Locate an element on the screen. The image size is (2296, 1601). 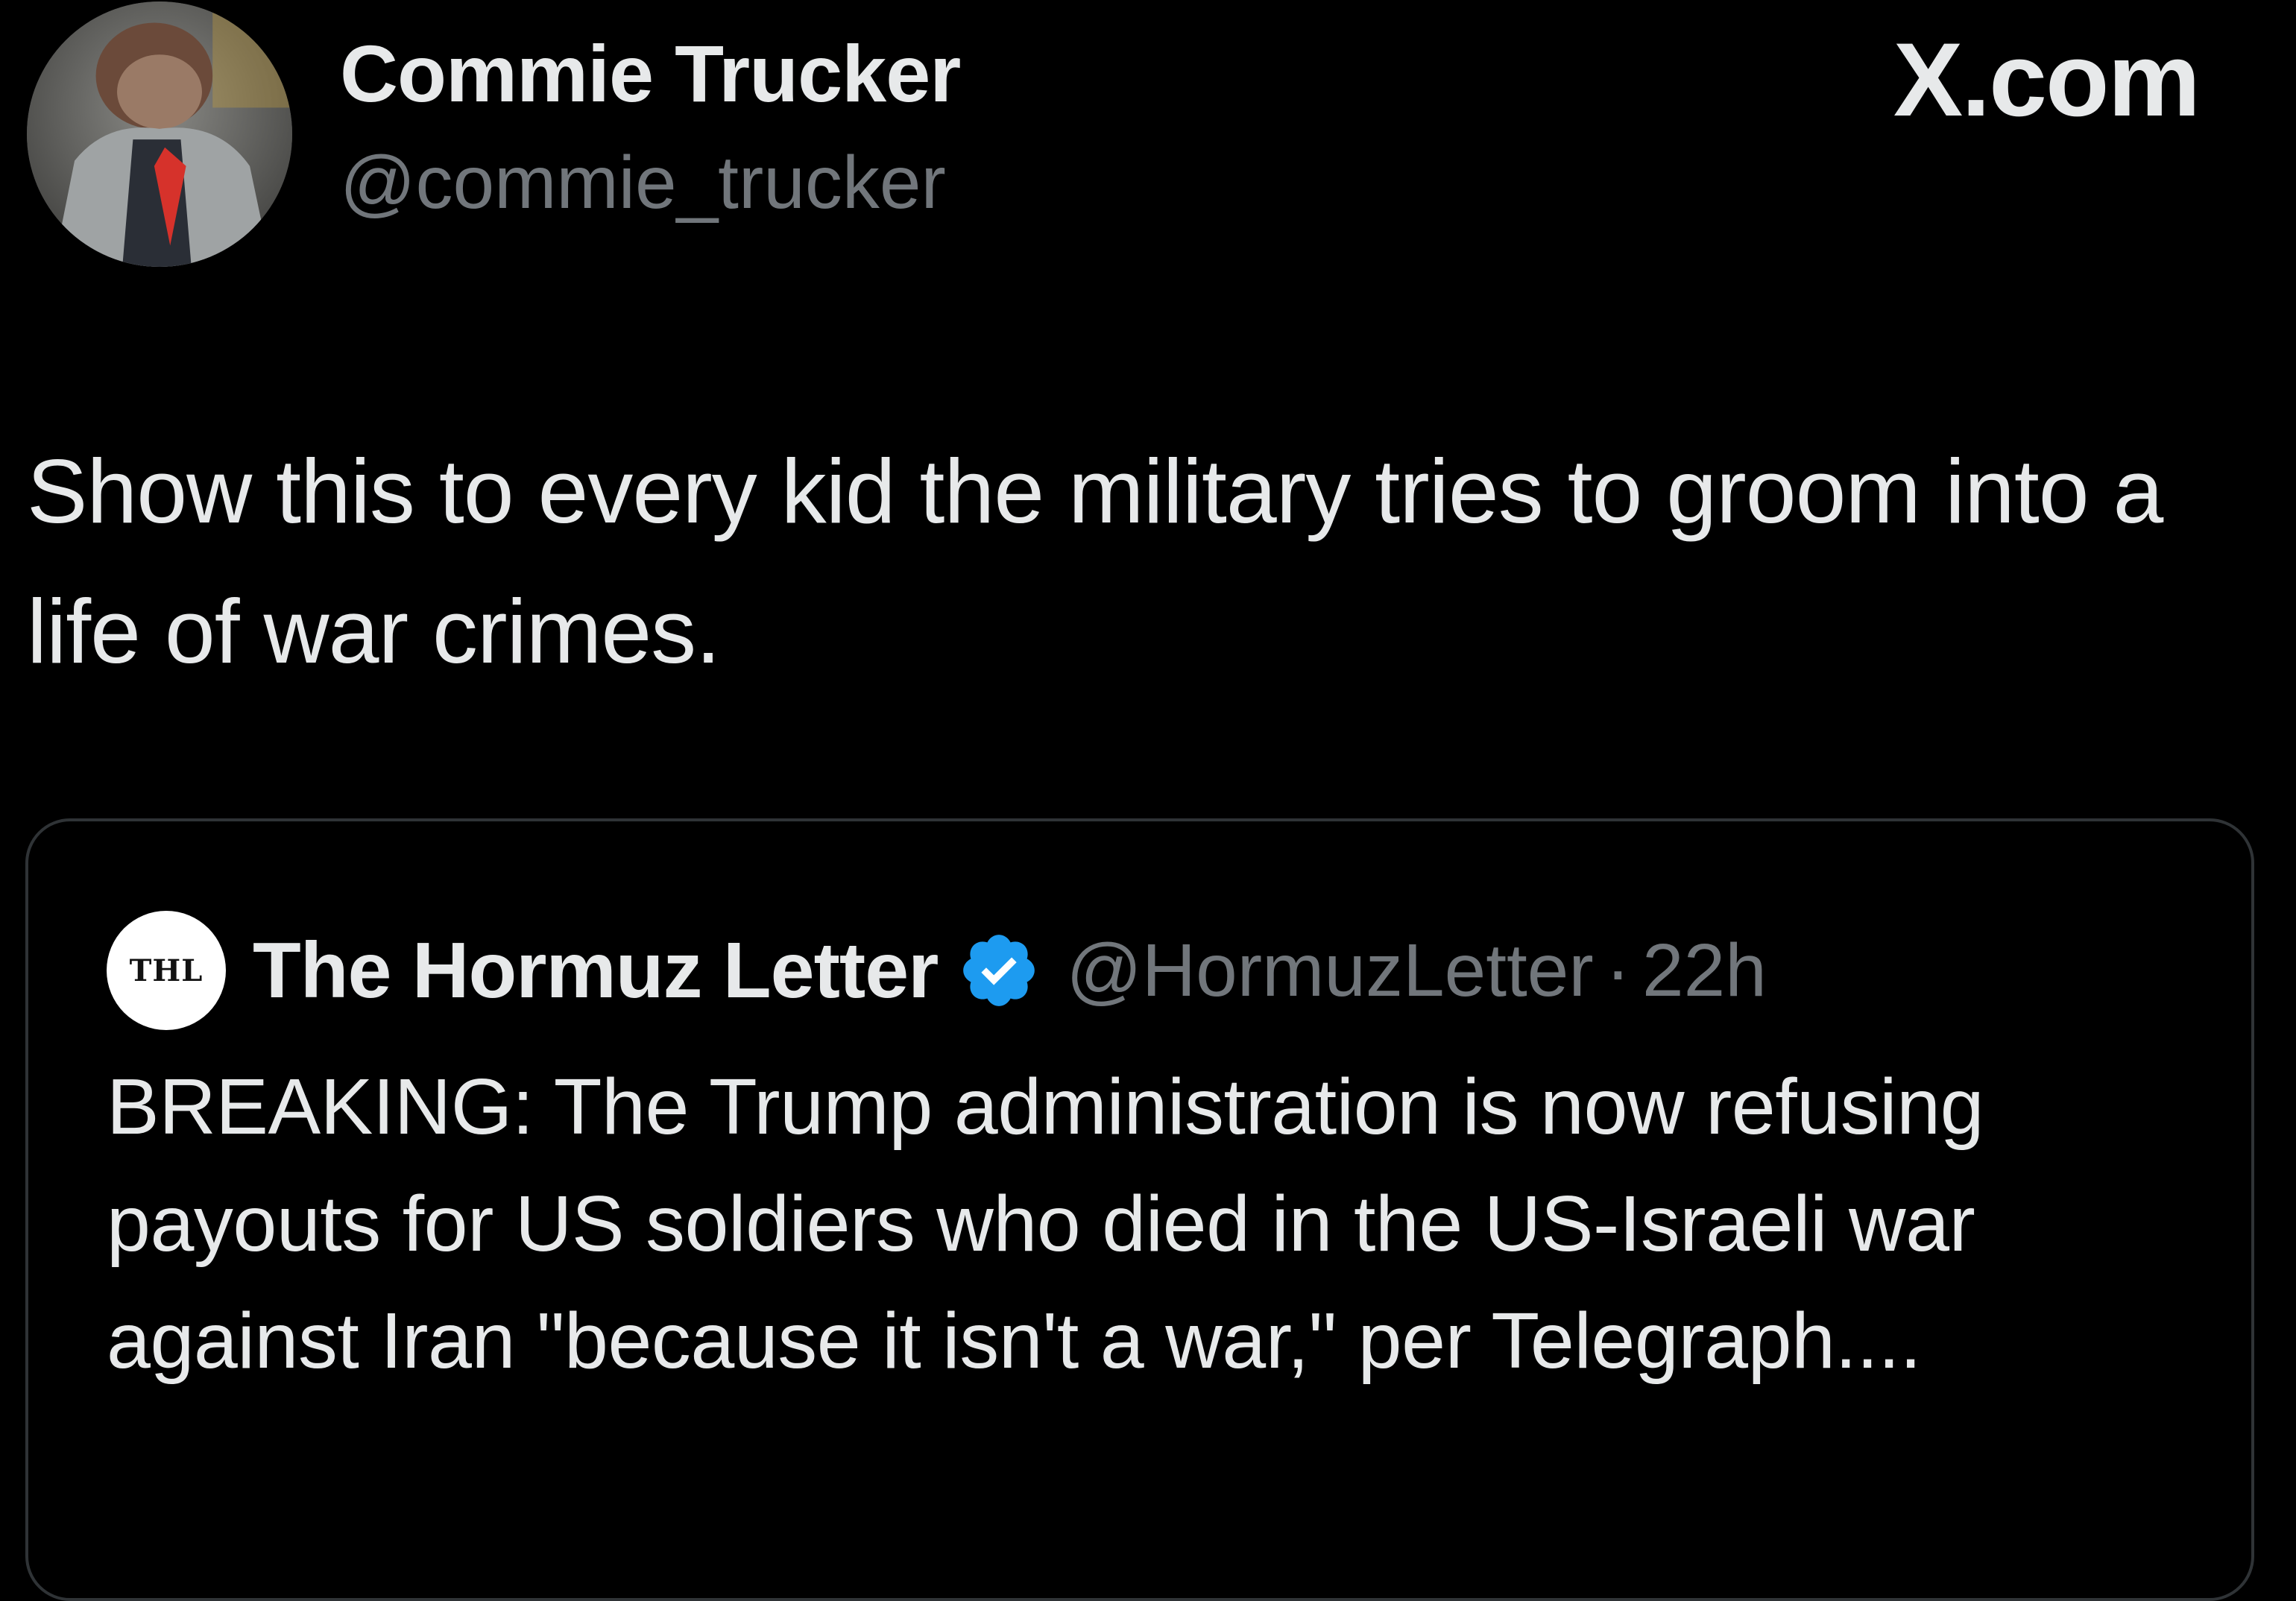
quoted-author-avatar: THL is located at coordinates (167, 970).